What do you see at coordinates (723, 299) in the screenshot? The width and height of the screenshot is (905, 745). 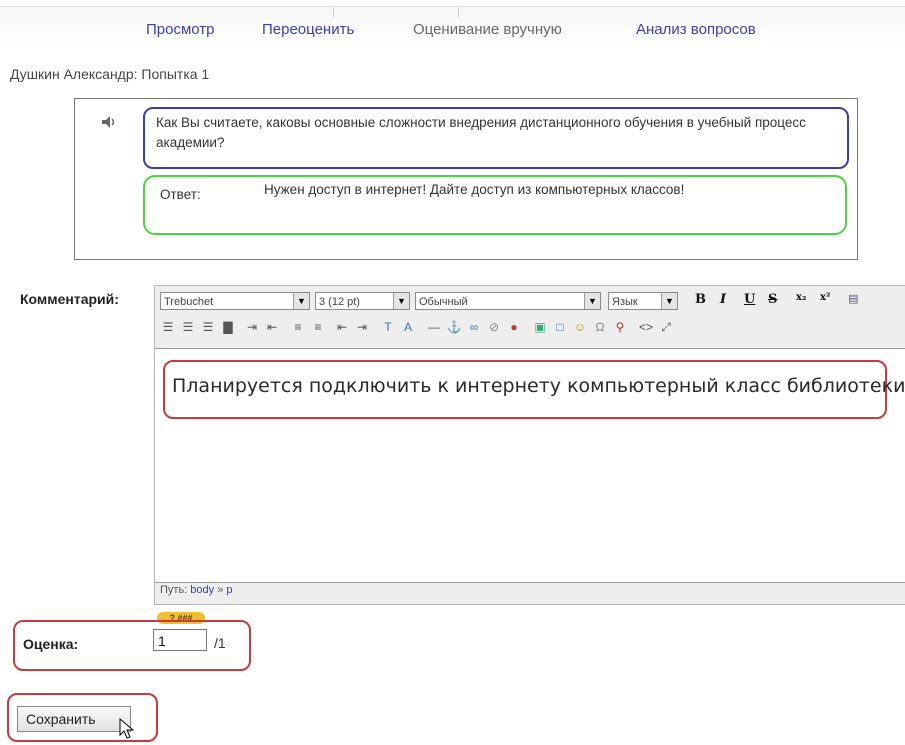 I see `italic-icon: I` at bounding box center [723, 299].